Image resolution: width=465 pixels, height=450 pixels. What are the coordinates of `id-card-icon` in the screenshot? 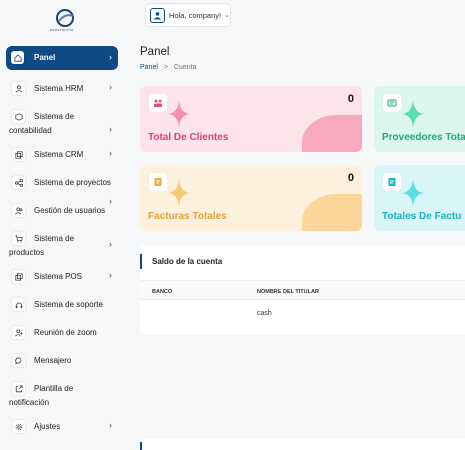 It's located at (392, 103).